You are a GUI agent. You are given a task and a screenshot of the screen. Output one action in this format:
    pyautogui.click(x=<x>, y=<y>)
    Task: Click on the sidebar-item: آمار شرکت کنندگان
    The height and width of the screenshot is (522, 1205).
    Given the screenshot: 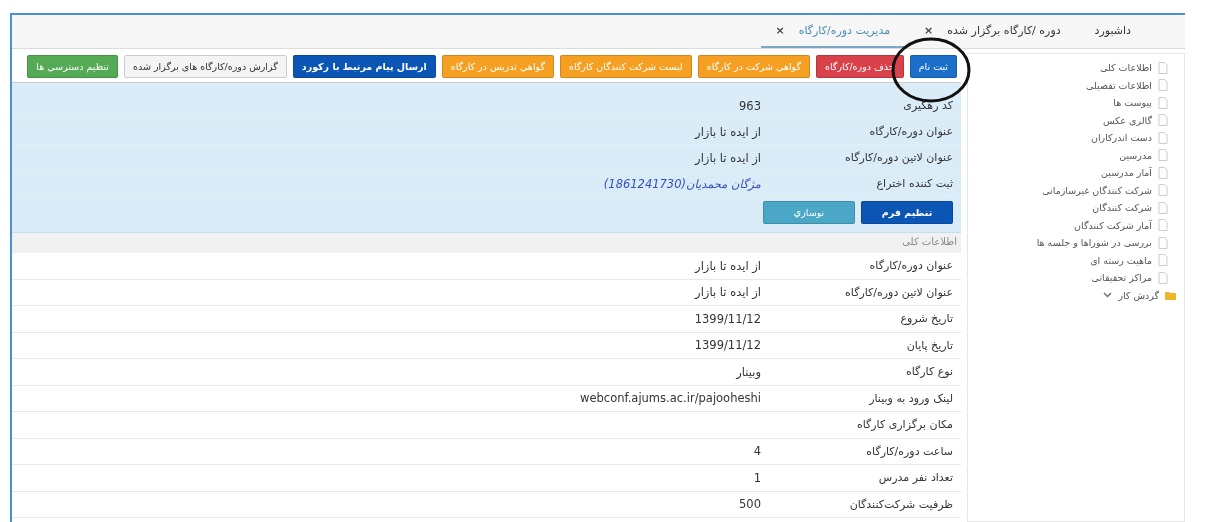 What is the action you would take?
    pyautogui.click(x=1113, y=225)
    